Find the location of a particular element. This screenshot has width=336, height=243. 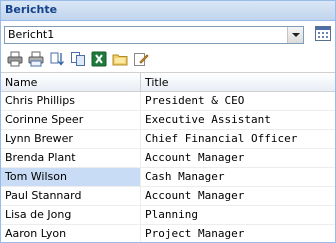

calendar-icon is located at coordinates (323, 33).